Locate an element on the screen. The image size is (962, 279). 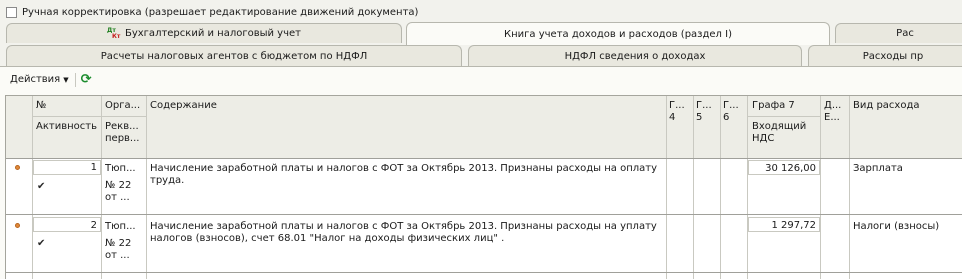
header-g4: Г... 4 is located at coordinates (680, 112).